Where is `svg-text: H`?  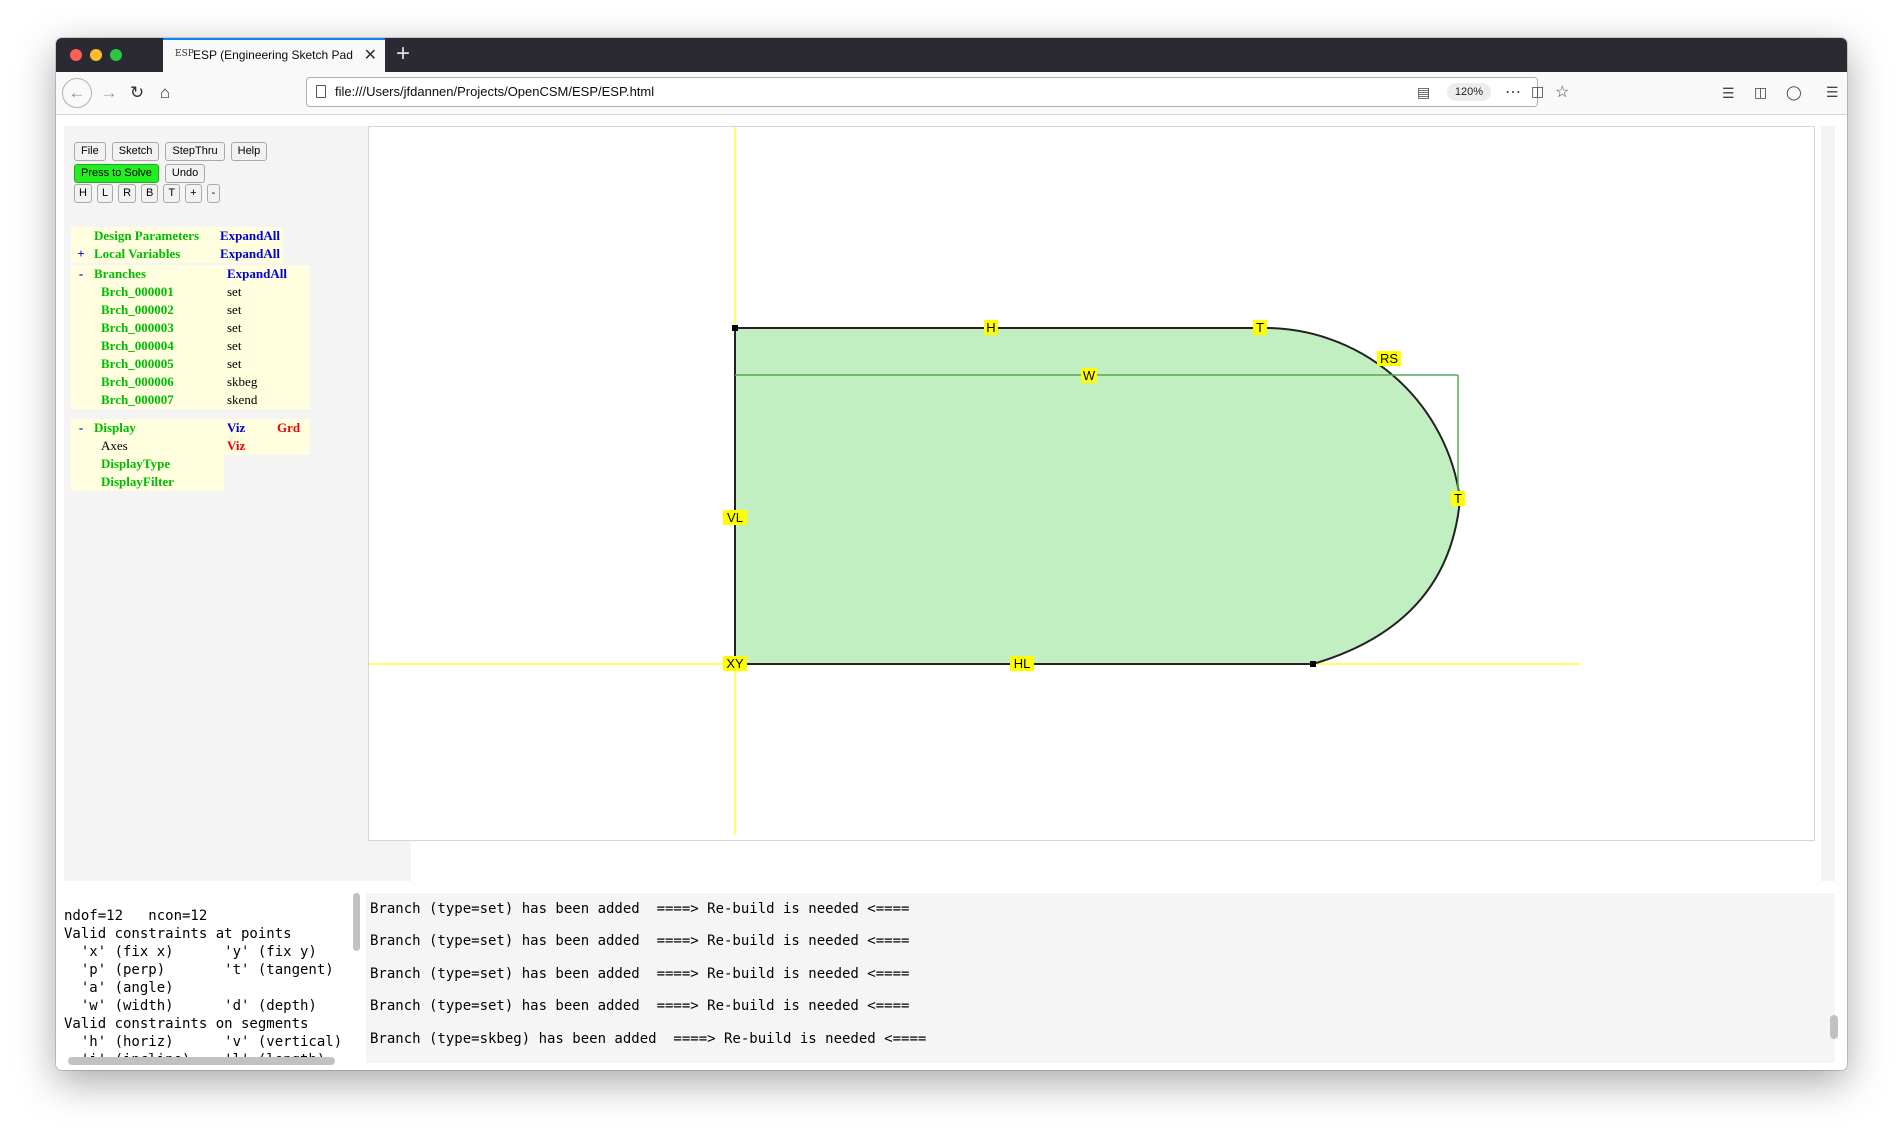 svg-text: H is located at coordinates (990, 327).